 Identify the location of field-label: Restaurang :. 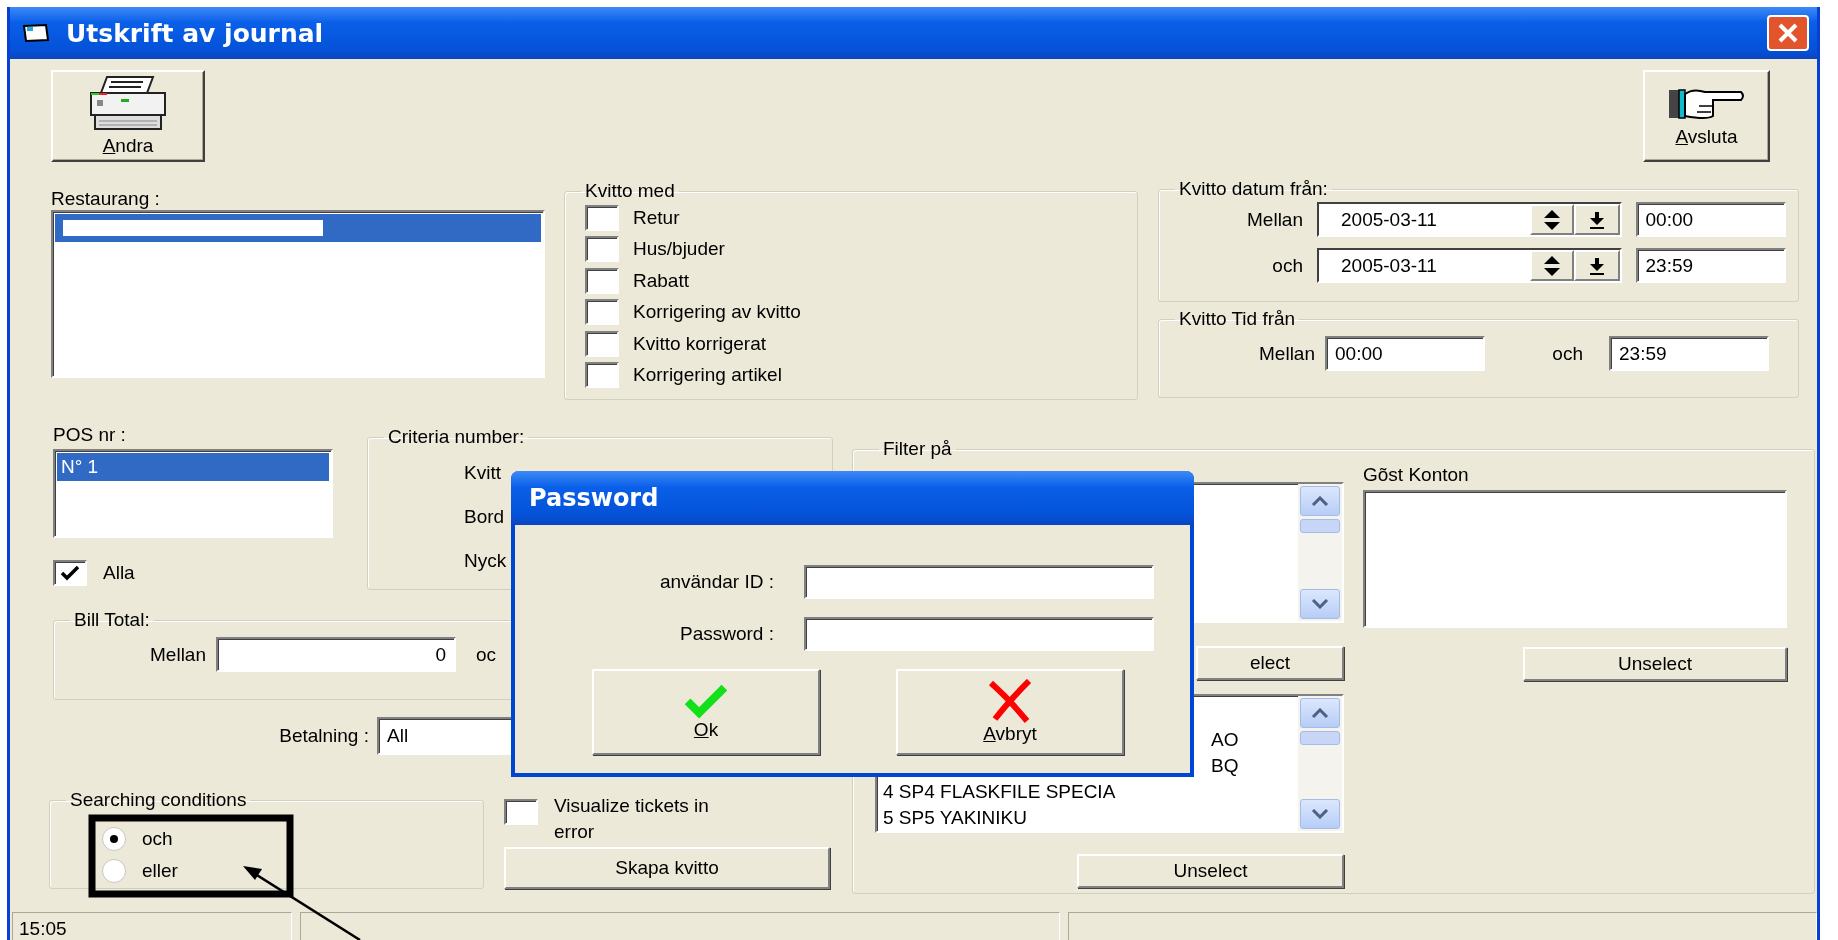
(106, 199).